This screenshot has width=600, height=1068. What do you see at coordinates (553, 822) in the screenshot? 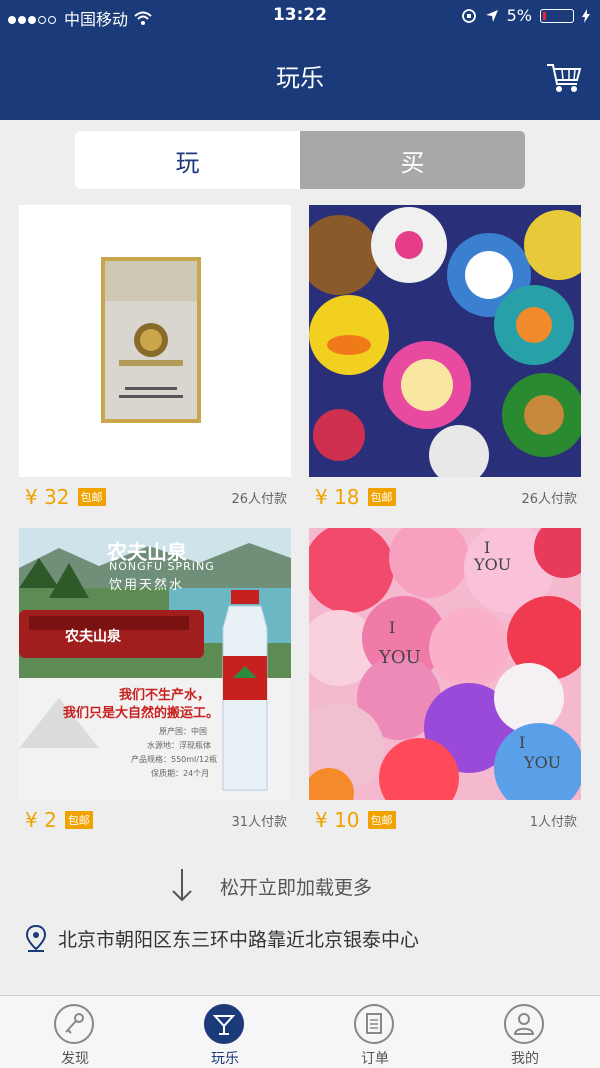
I see `buyer-count: 1人付款` at bounding box center [553, 822].